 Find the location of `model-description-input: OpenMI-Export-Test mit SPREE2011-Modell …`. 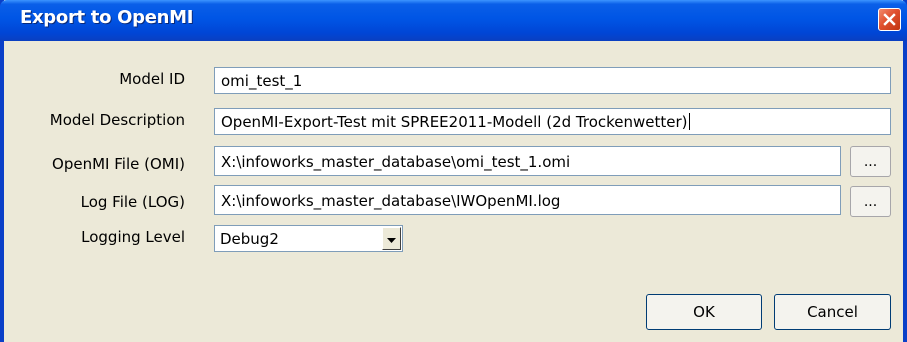

model-description-input: OpenMI-Export-Test mit SPREE2011-Modell … is located at coordinates (552, 121).